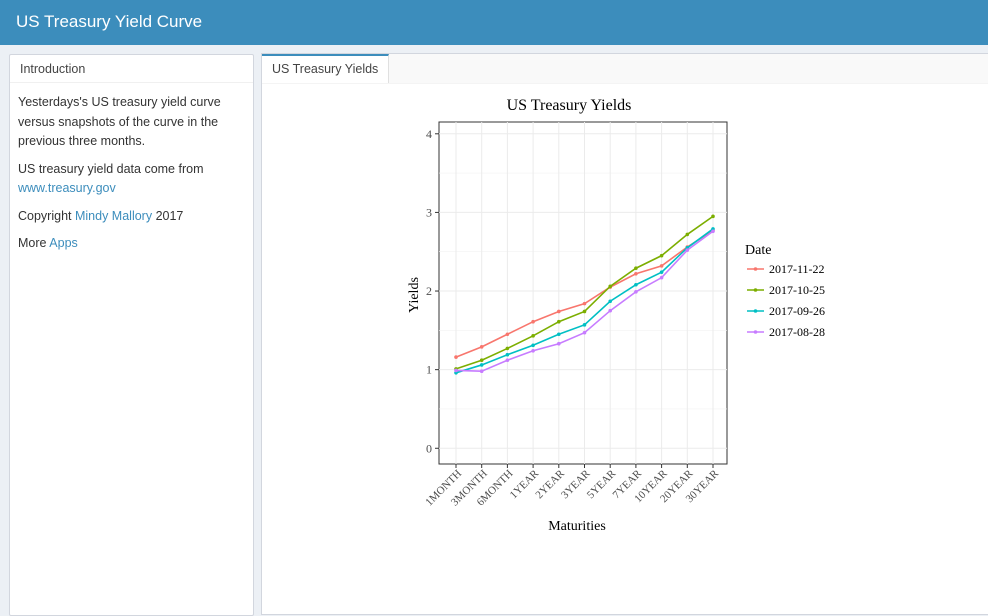 The image size is (988, 616). I want to click on y-tick-label: 3, so click(429, 212).